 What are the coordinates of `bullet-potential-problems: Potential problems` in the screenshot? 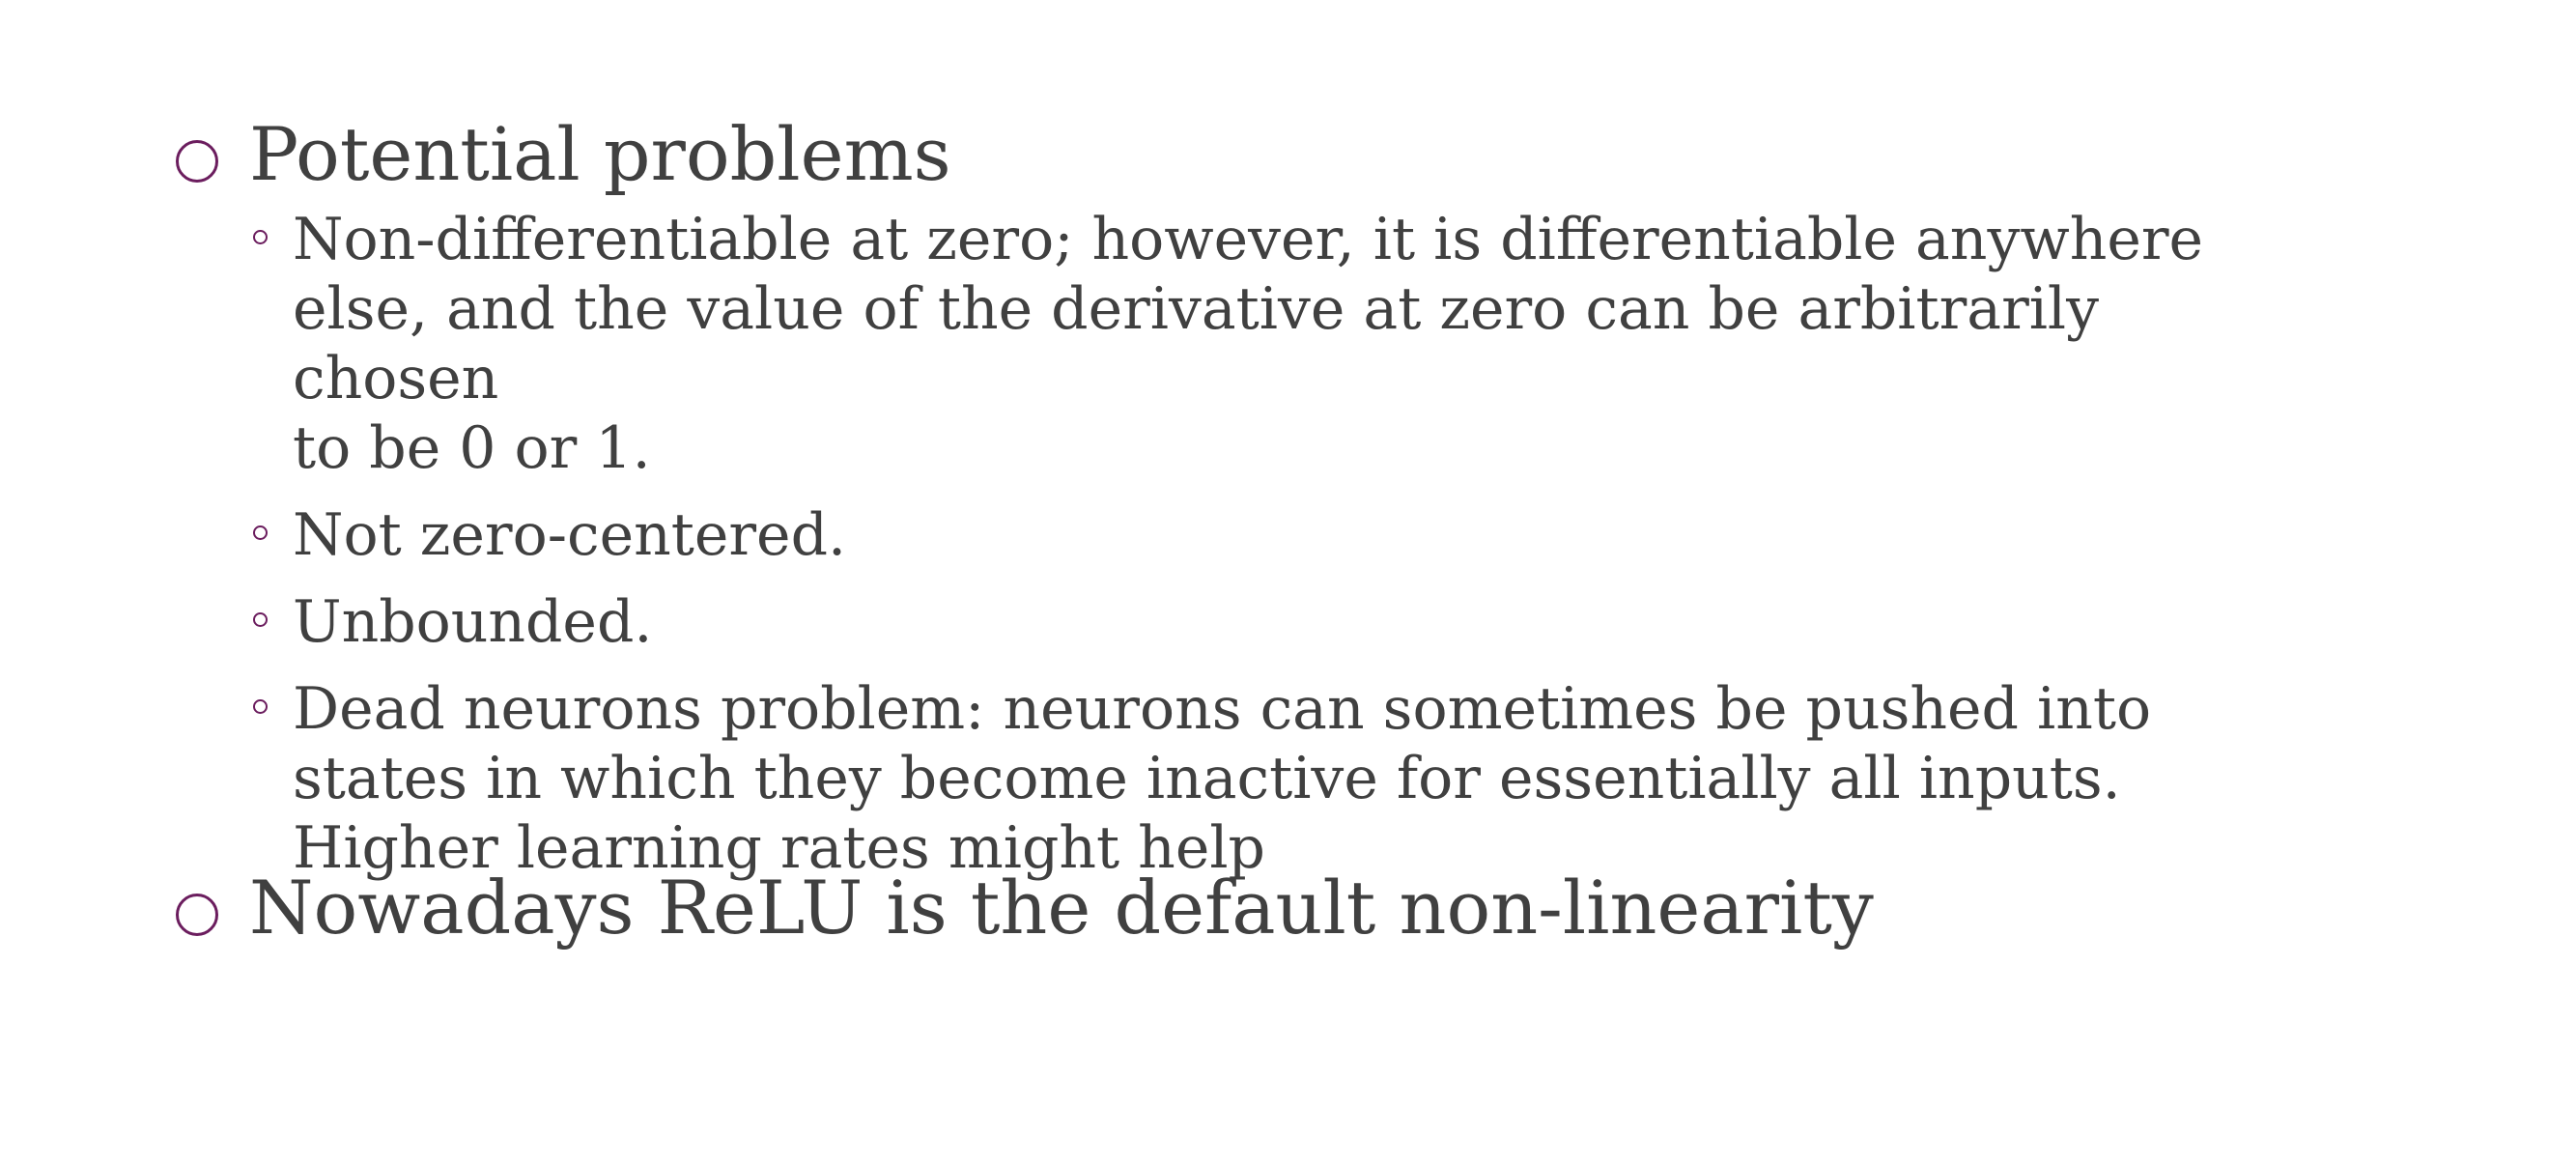 It's located at (1286, 155).